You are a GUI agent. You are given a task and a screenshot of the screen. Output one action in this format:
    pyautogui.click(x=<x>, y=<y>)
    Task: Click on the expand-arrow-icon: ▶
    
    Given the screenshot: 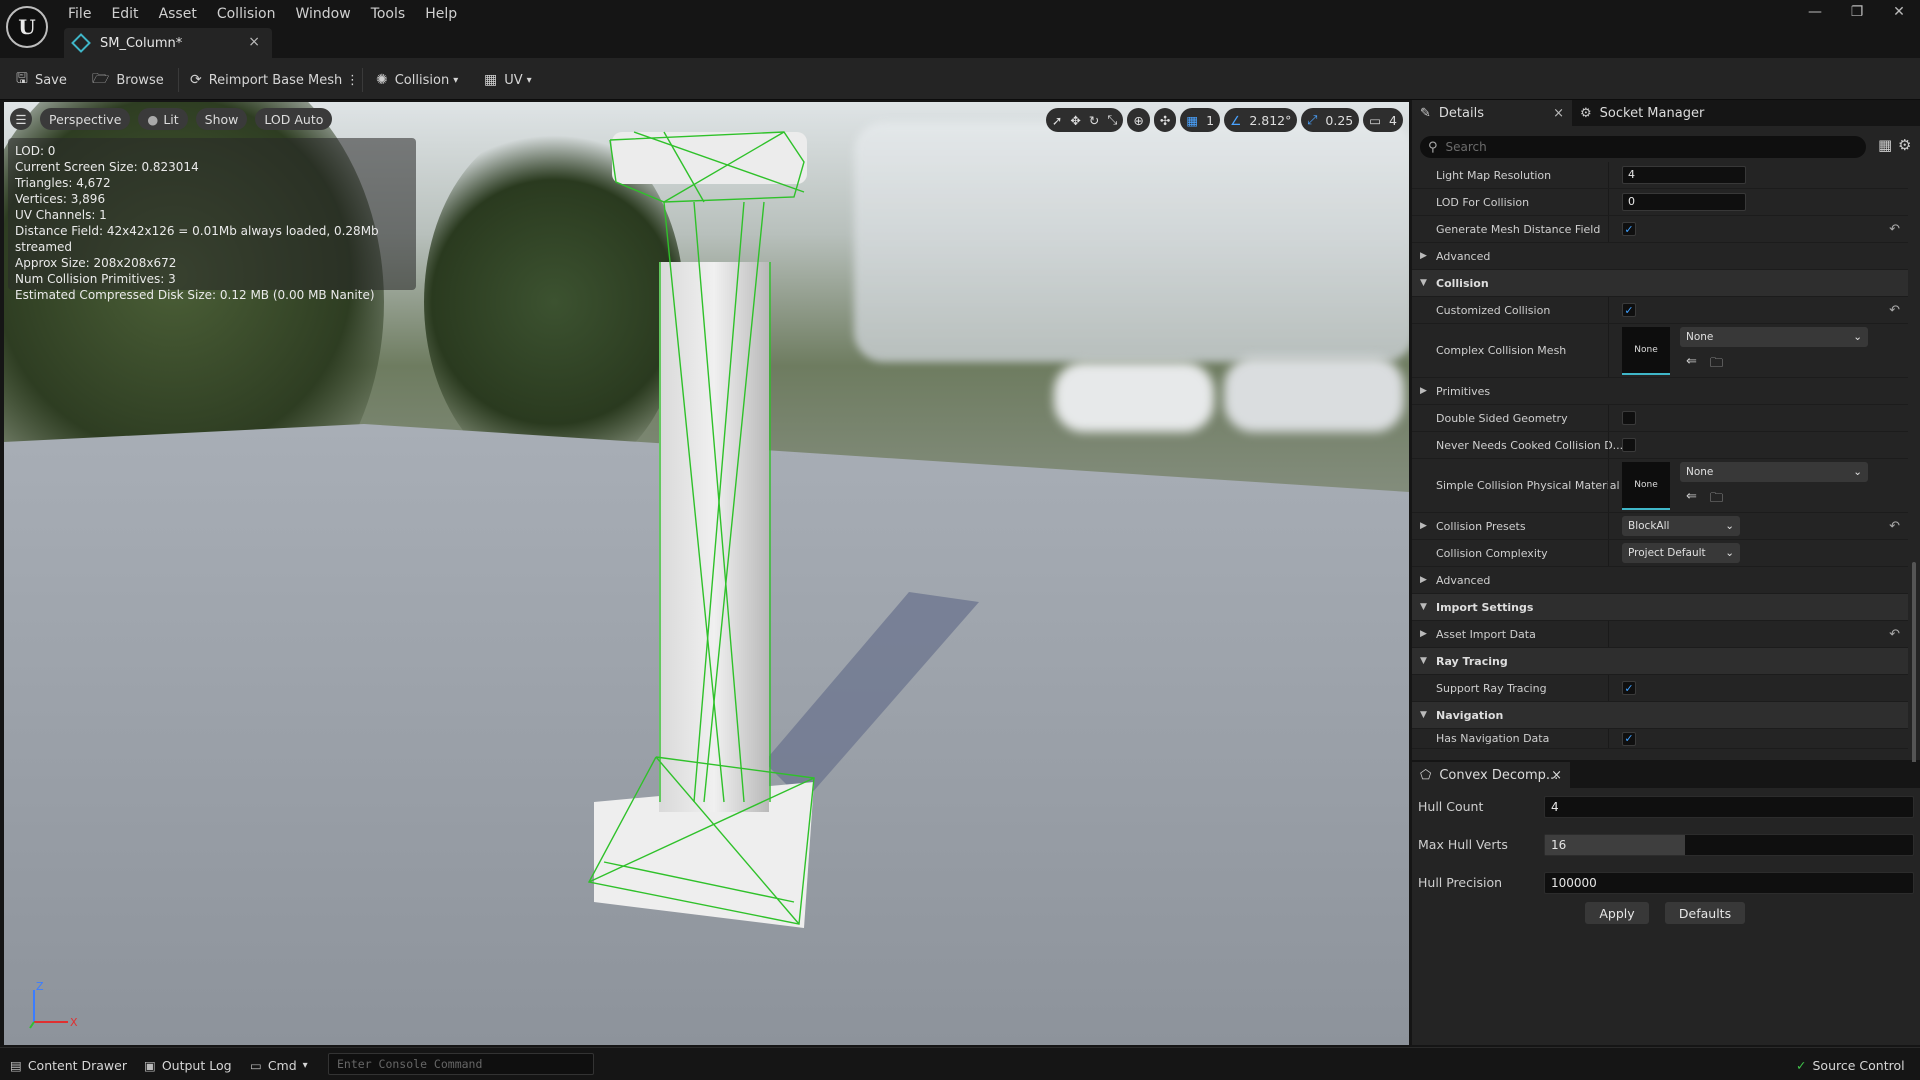 What is the action you would take?
    pyautogui.click(x=1423, y=526)
    